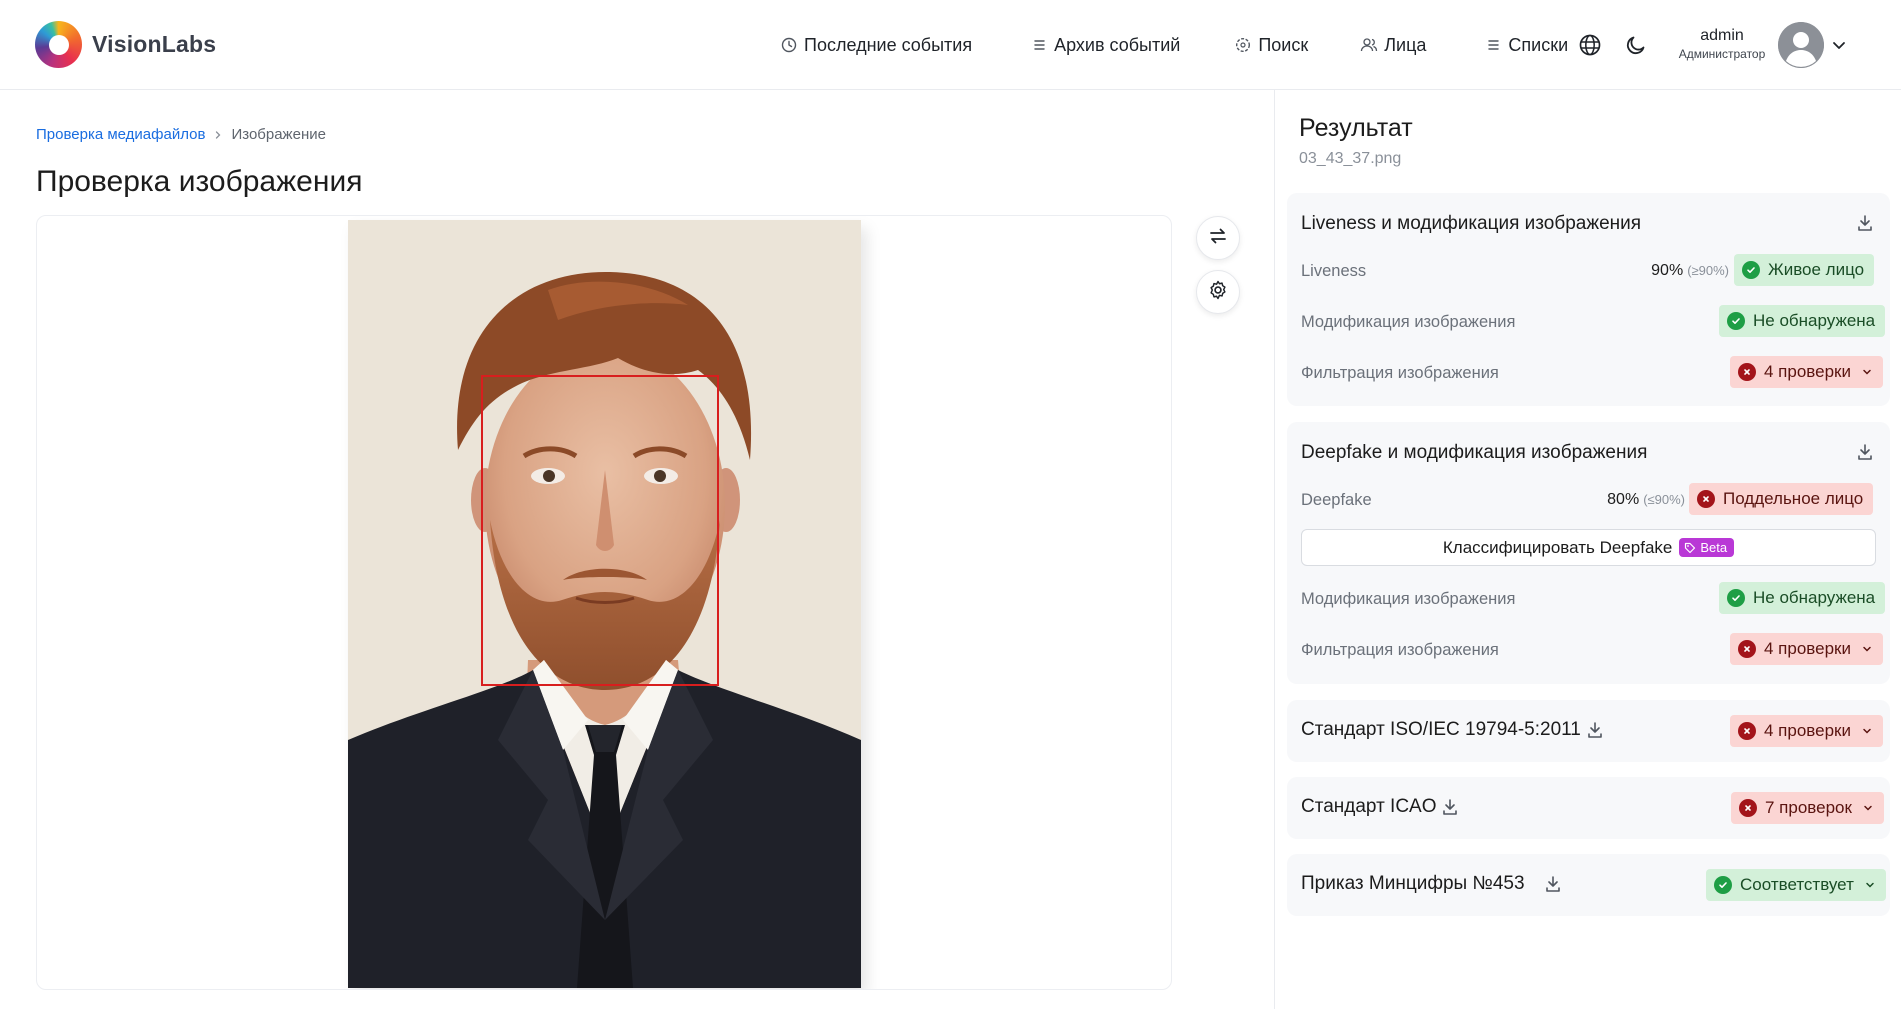 The image size is (1901, 1009). Describe the element at coordinates (1405, 44) in the screenshot. I see `nav-label: Лица` at that location.